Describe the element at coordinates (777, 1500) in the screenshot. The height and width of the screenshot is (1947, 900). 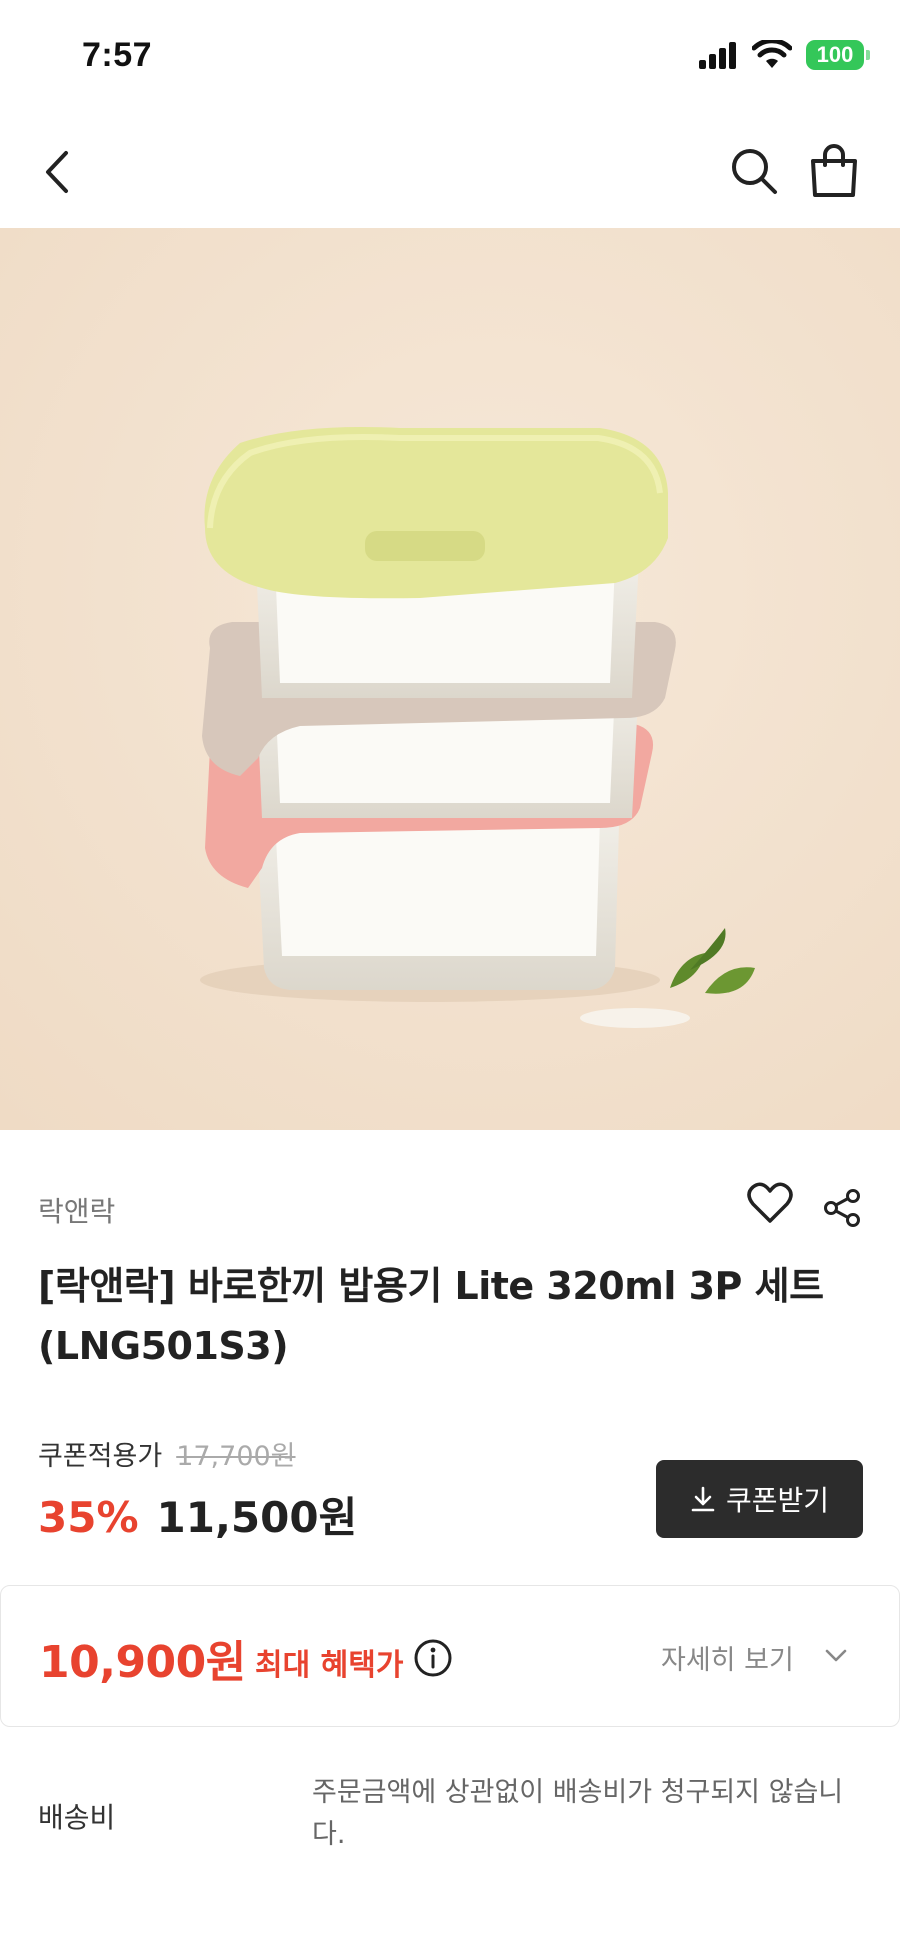
I see `get-coupon-label: 쿠폰받기` at that location.